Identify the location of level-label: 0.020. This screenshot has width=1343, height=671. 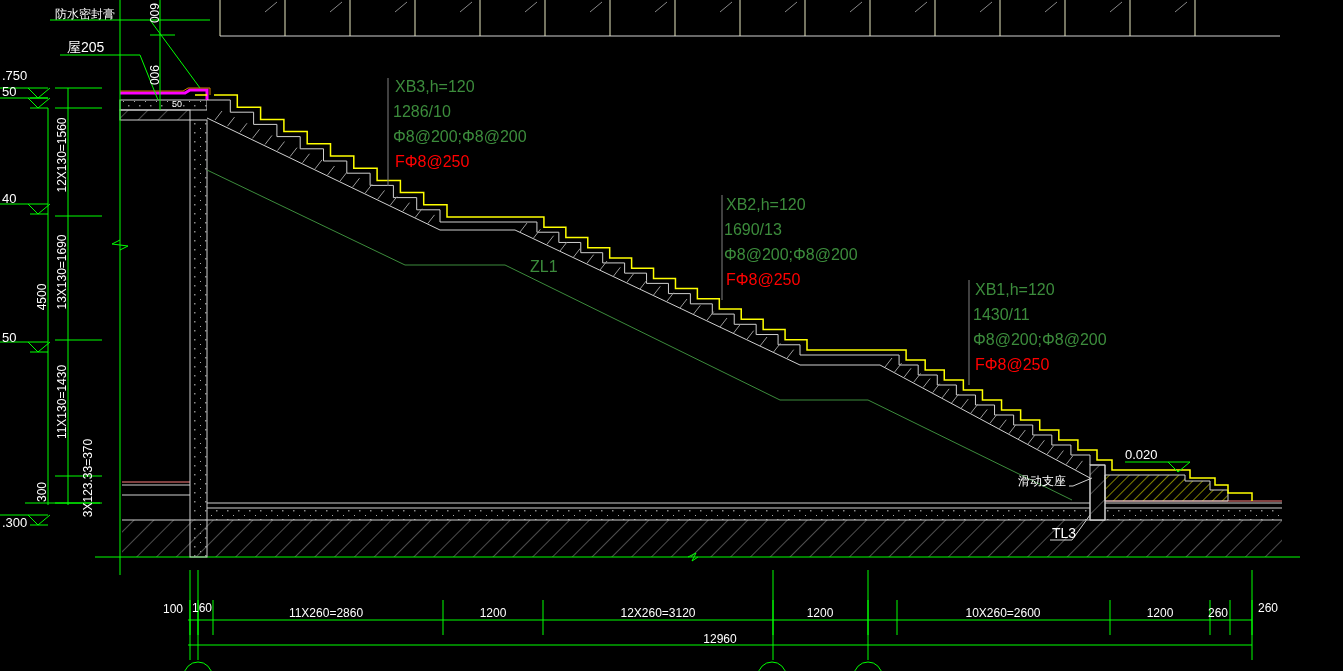
(1141, 454).